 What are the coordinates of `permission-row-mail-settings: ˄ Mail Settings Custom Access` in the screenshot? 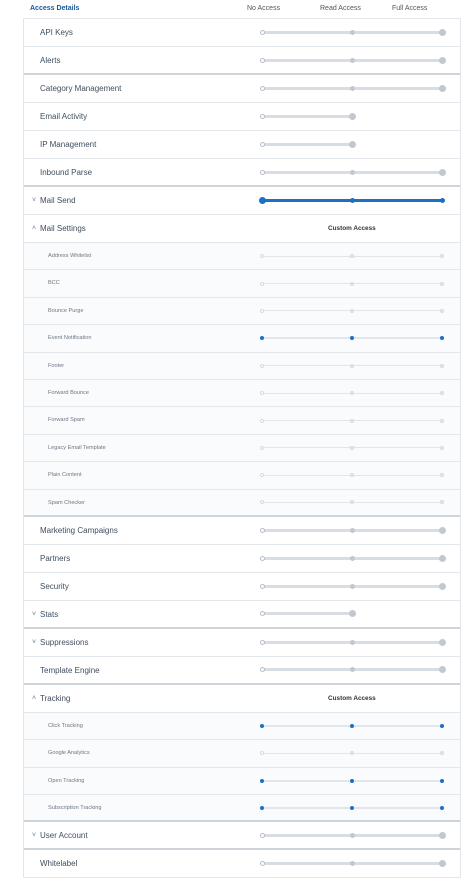 It's located at (242, 229).